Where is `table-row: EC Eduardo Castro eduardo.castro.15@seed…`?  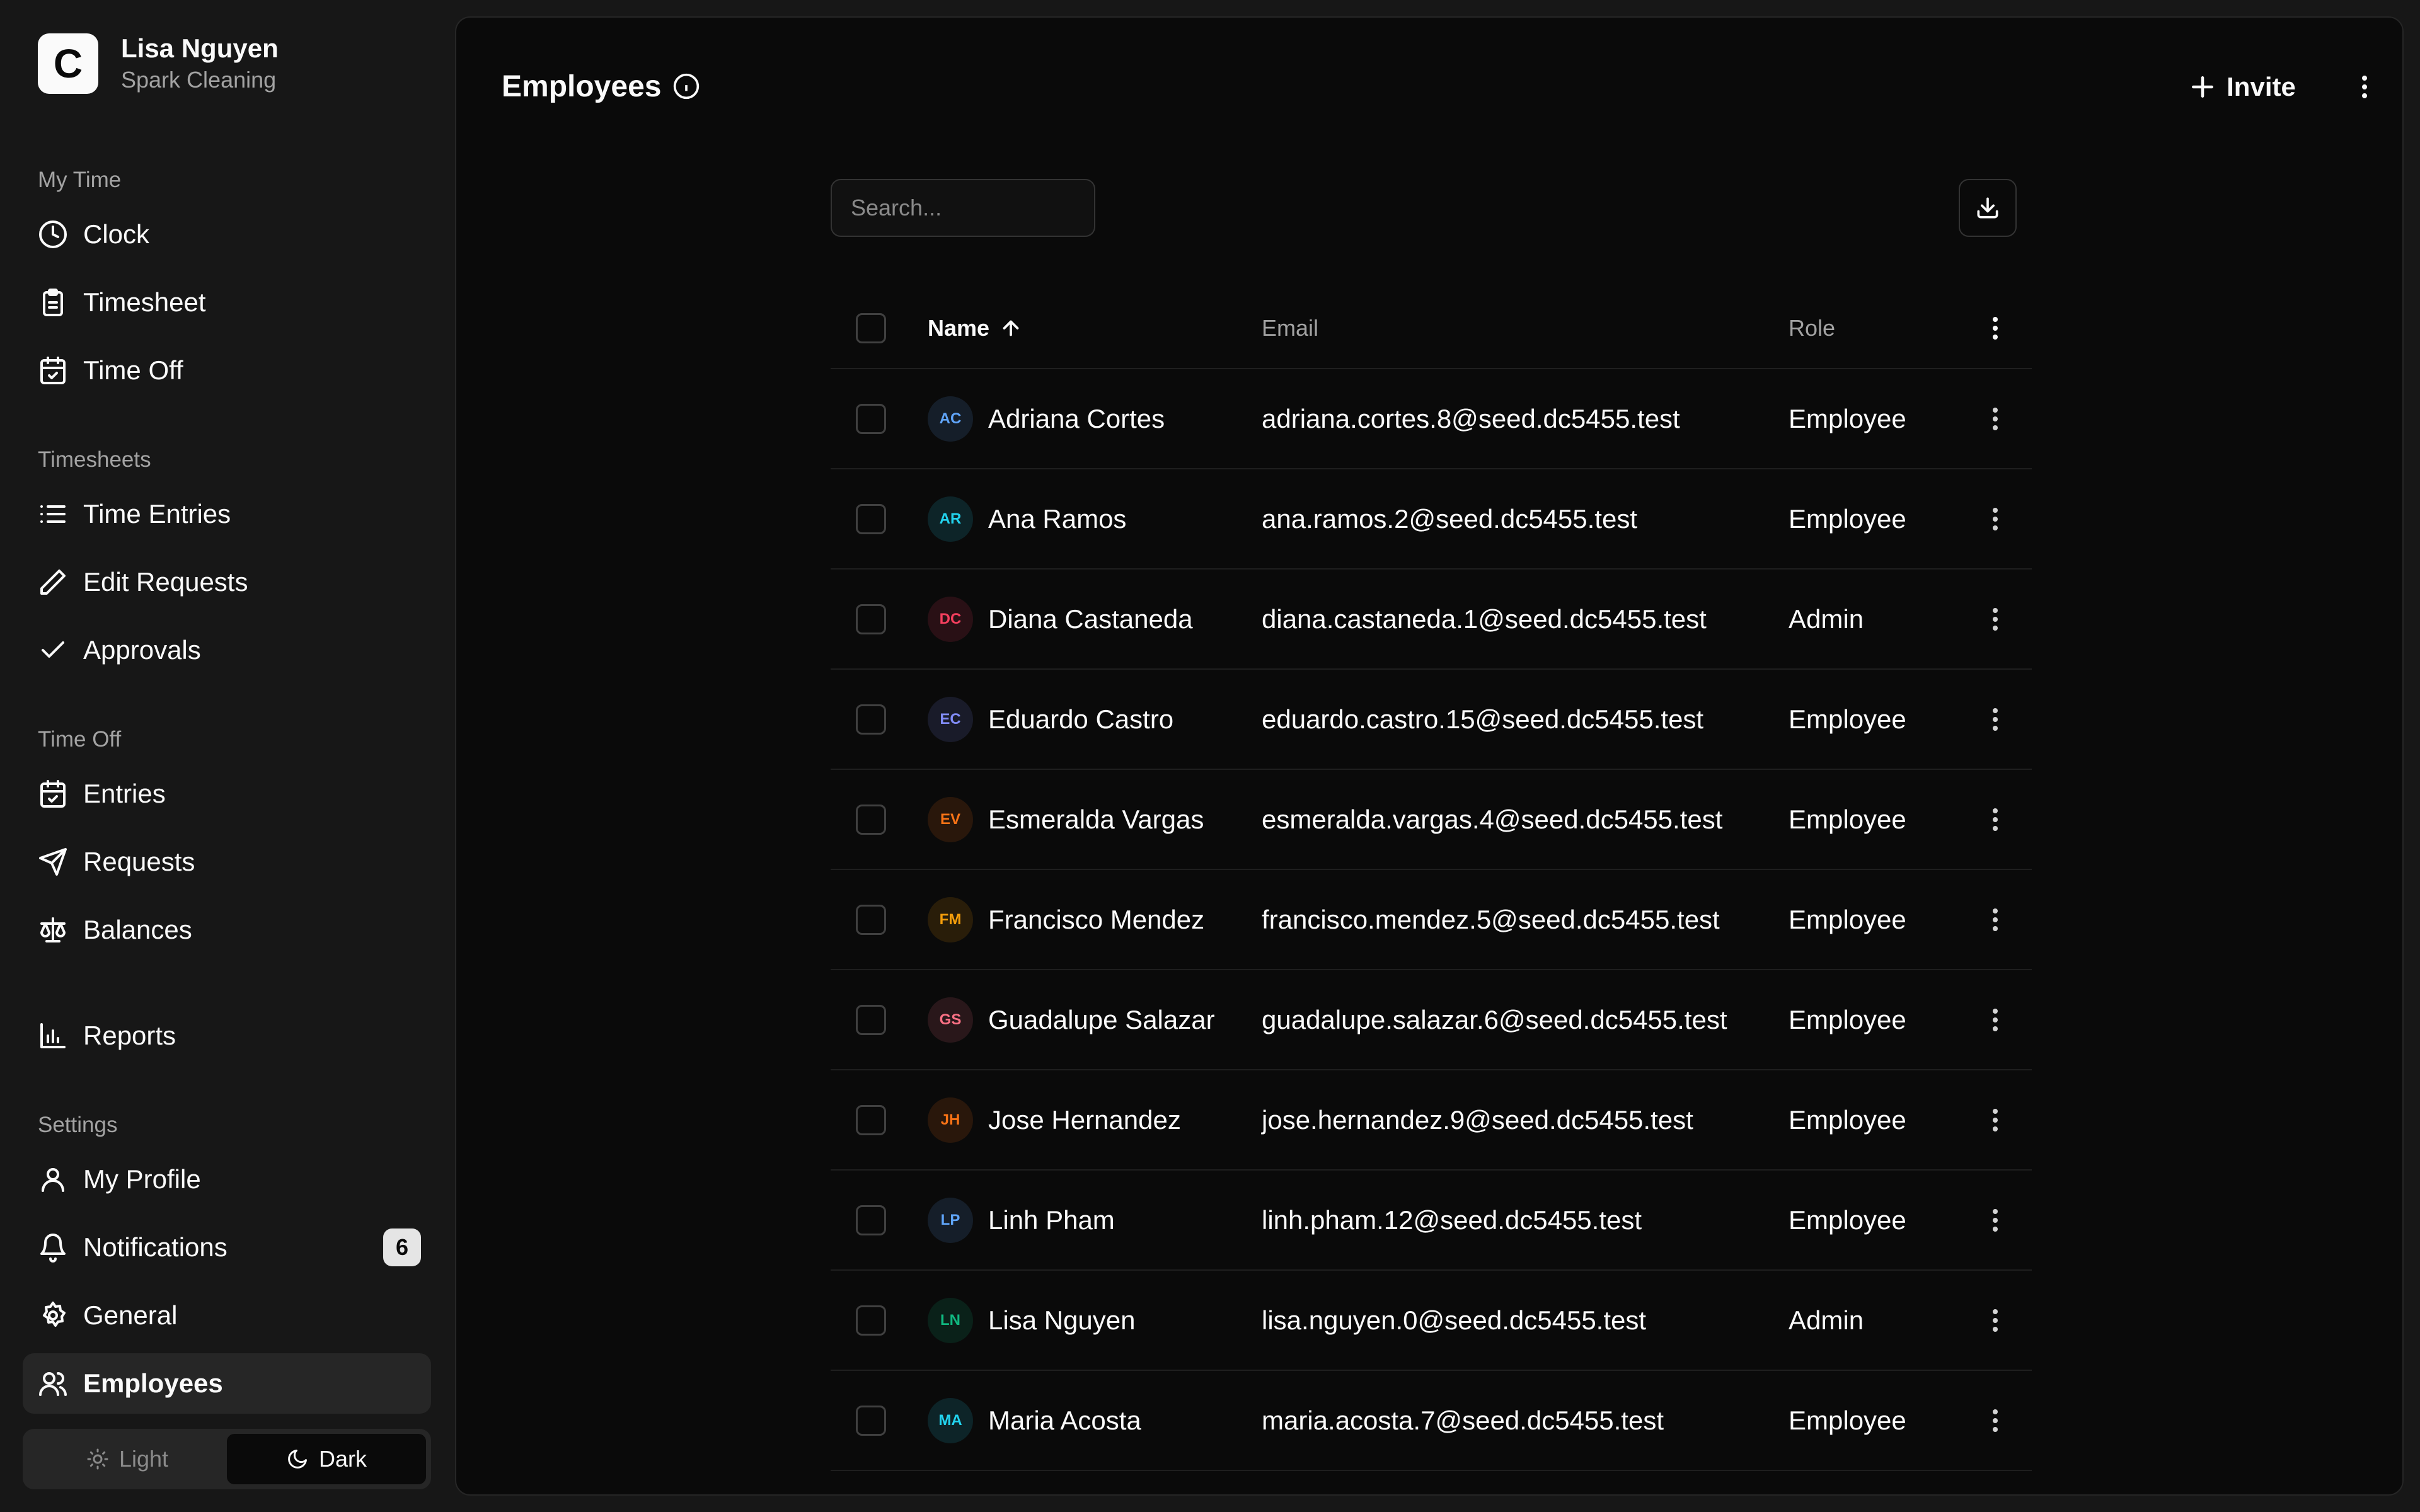
table-row: EC Eduardo Castro eduardo.castro.15@seed… is located at coordinates (1431, 720).